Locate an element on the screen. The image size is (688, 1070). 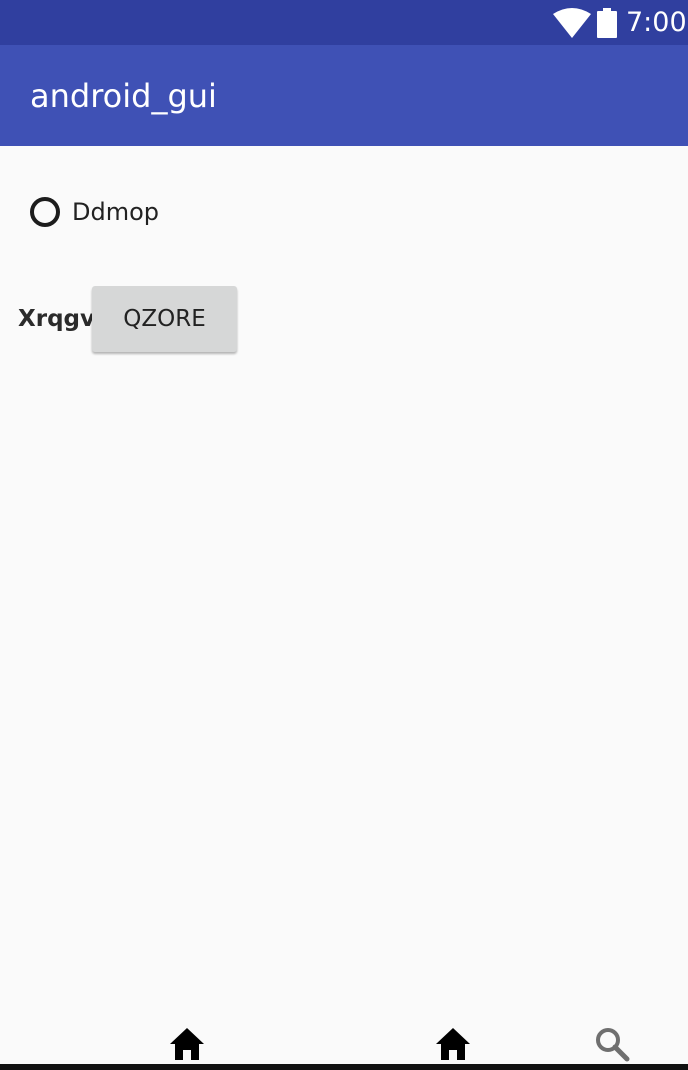
search-icon is located at coordinates (613, 1044).